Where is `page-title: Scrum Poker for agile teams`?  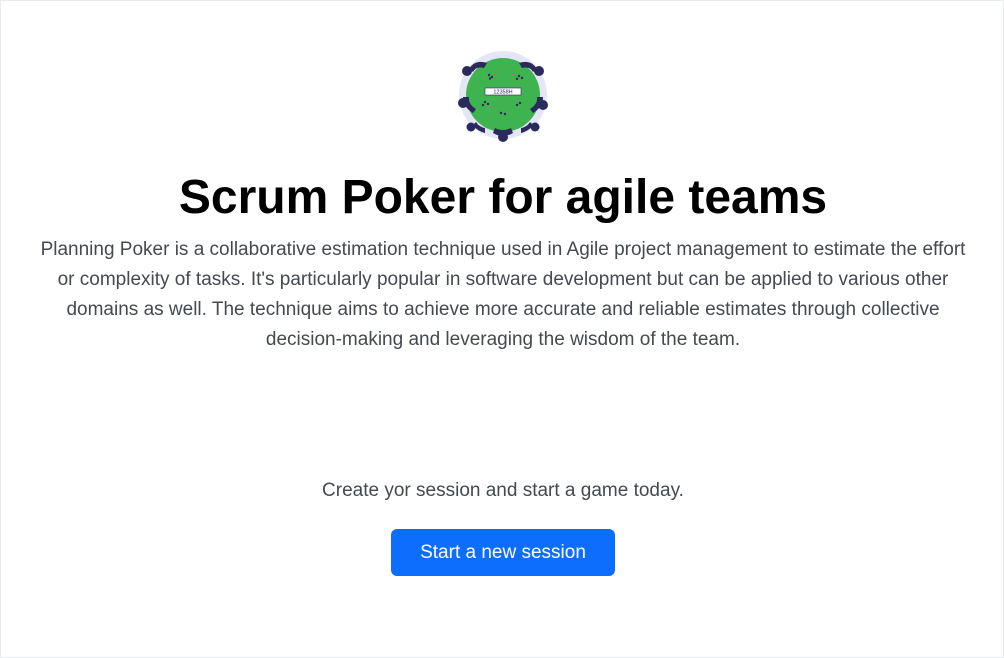 page-title: Scrum Poker for agile teams is located at coordinates (503, 197).